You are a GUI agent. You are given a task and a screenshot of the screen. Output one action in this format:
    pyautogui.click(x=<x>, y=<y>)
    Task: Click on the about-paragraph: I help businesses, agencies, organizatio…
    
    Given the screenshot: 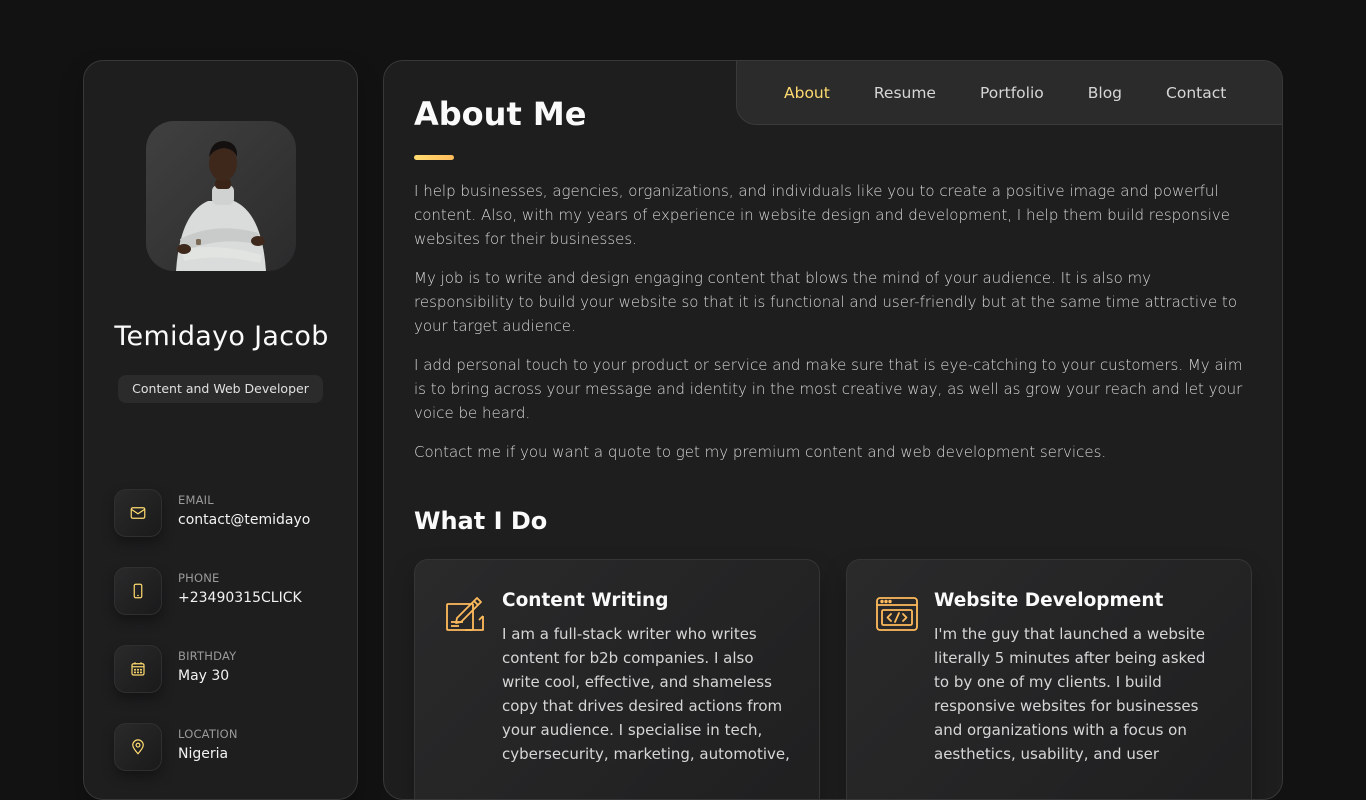 What is the action you would take?
    pyautogui.click(x=822, y=215)
    